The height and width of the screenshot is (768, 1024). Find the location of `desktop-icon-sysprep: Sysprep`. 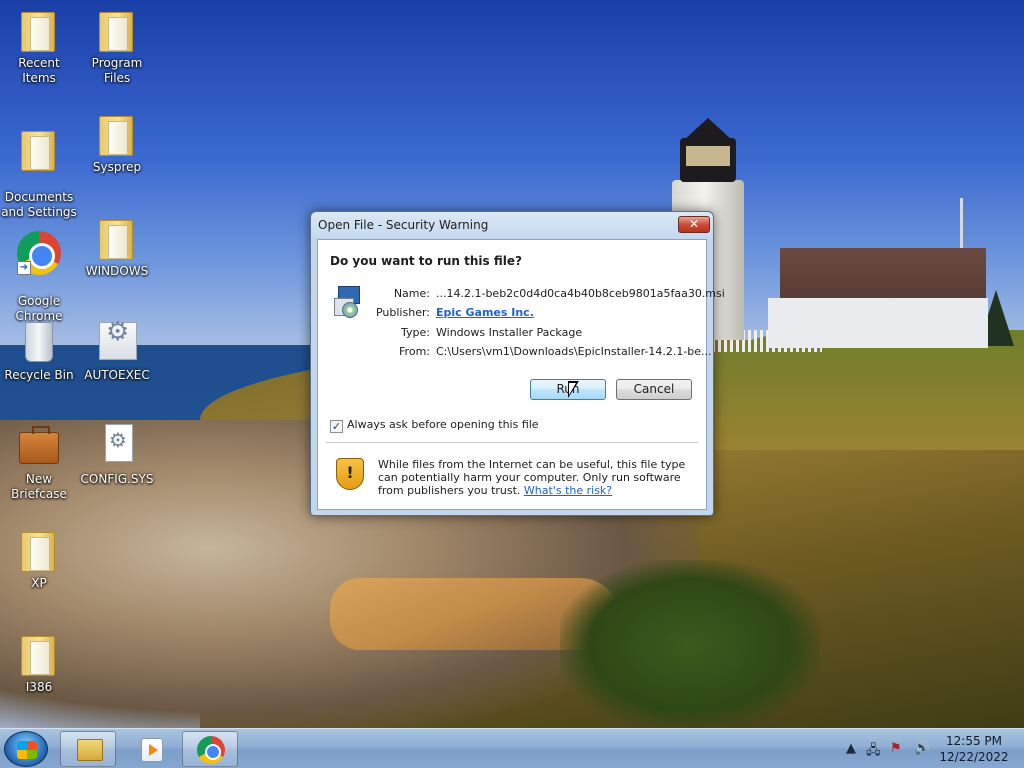

desktop-icon-sysprep: Sysprep is located at coordinates (117, 142).